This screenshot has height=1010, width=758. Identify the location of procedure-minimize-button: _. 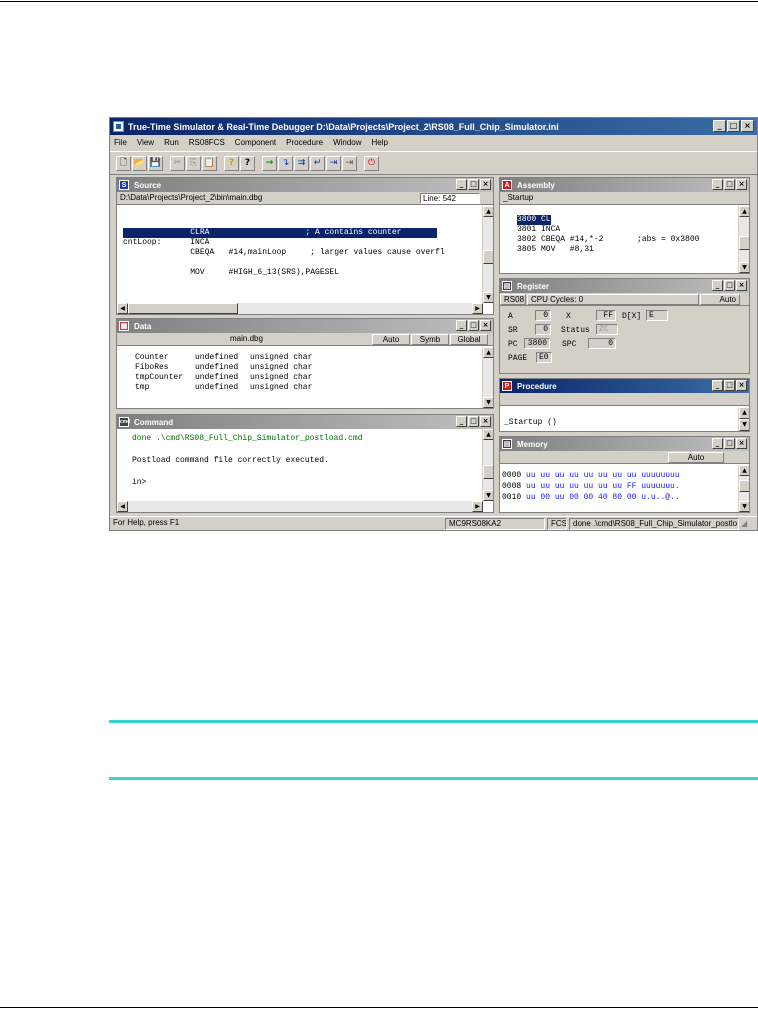
(717, 385).